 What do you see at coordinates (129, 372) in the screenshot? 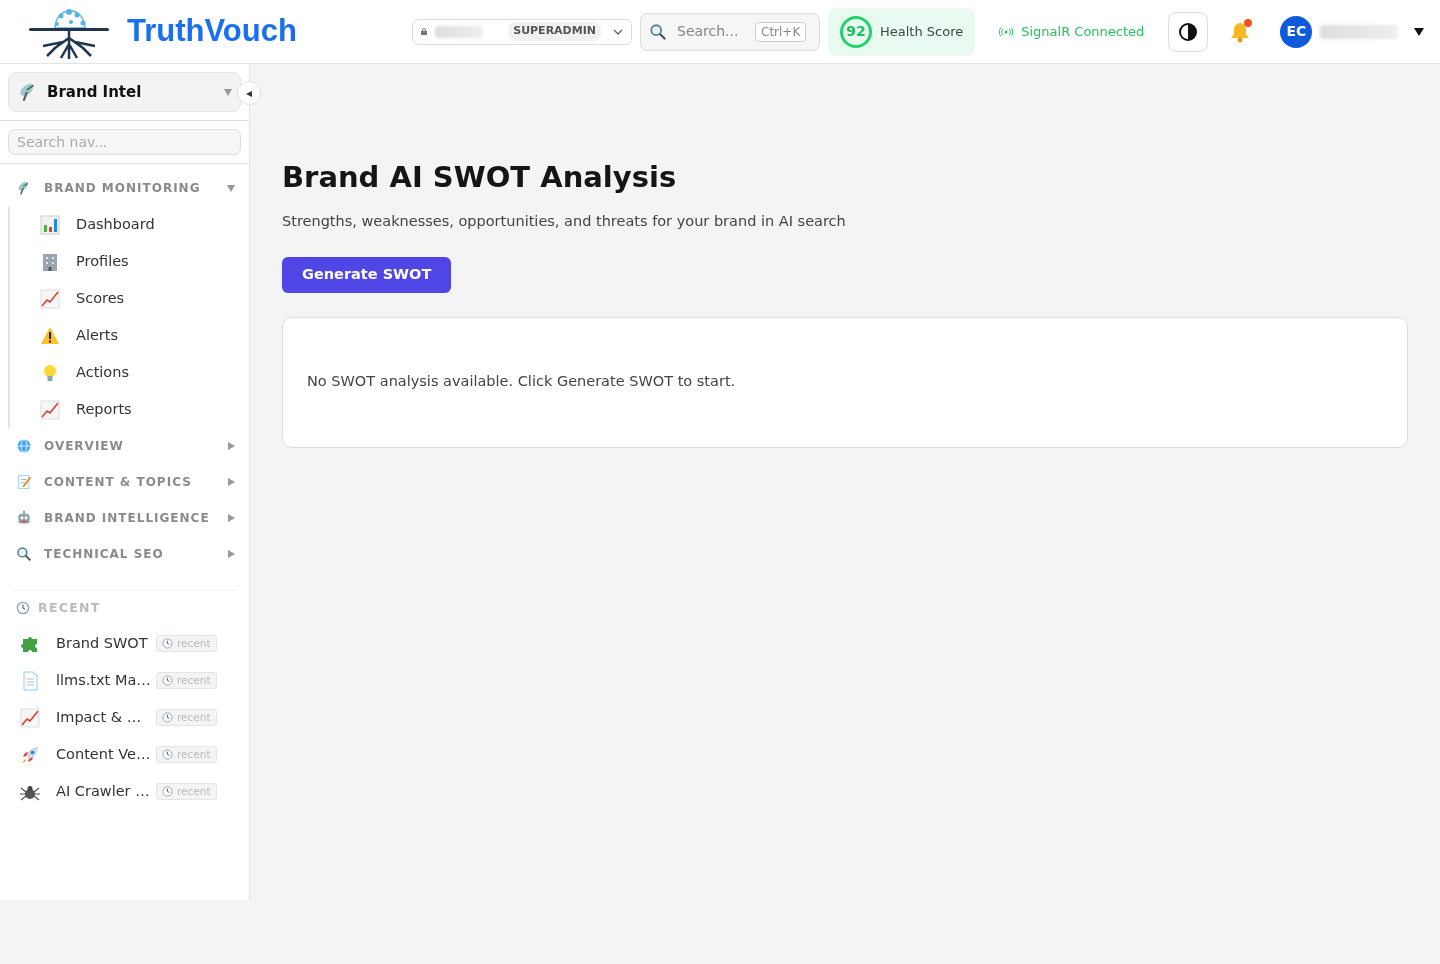
I see `nav-item: Actions` at bounding box center [129, 372].